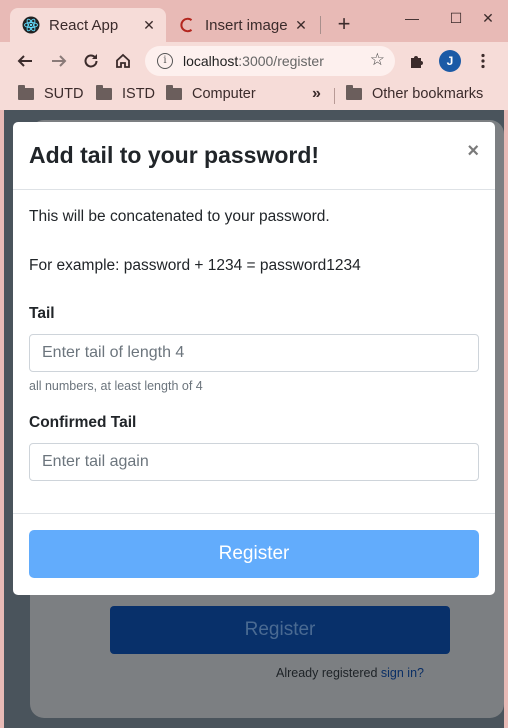 This screenshot has height=728, width=508. What do you see at coordinates (84, 25) in the screenshot?
I see `tab-label: React App` at bounding box center [84, 25].